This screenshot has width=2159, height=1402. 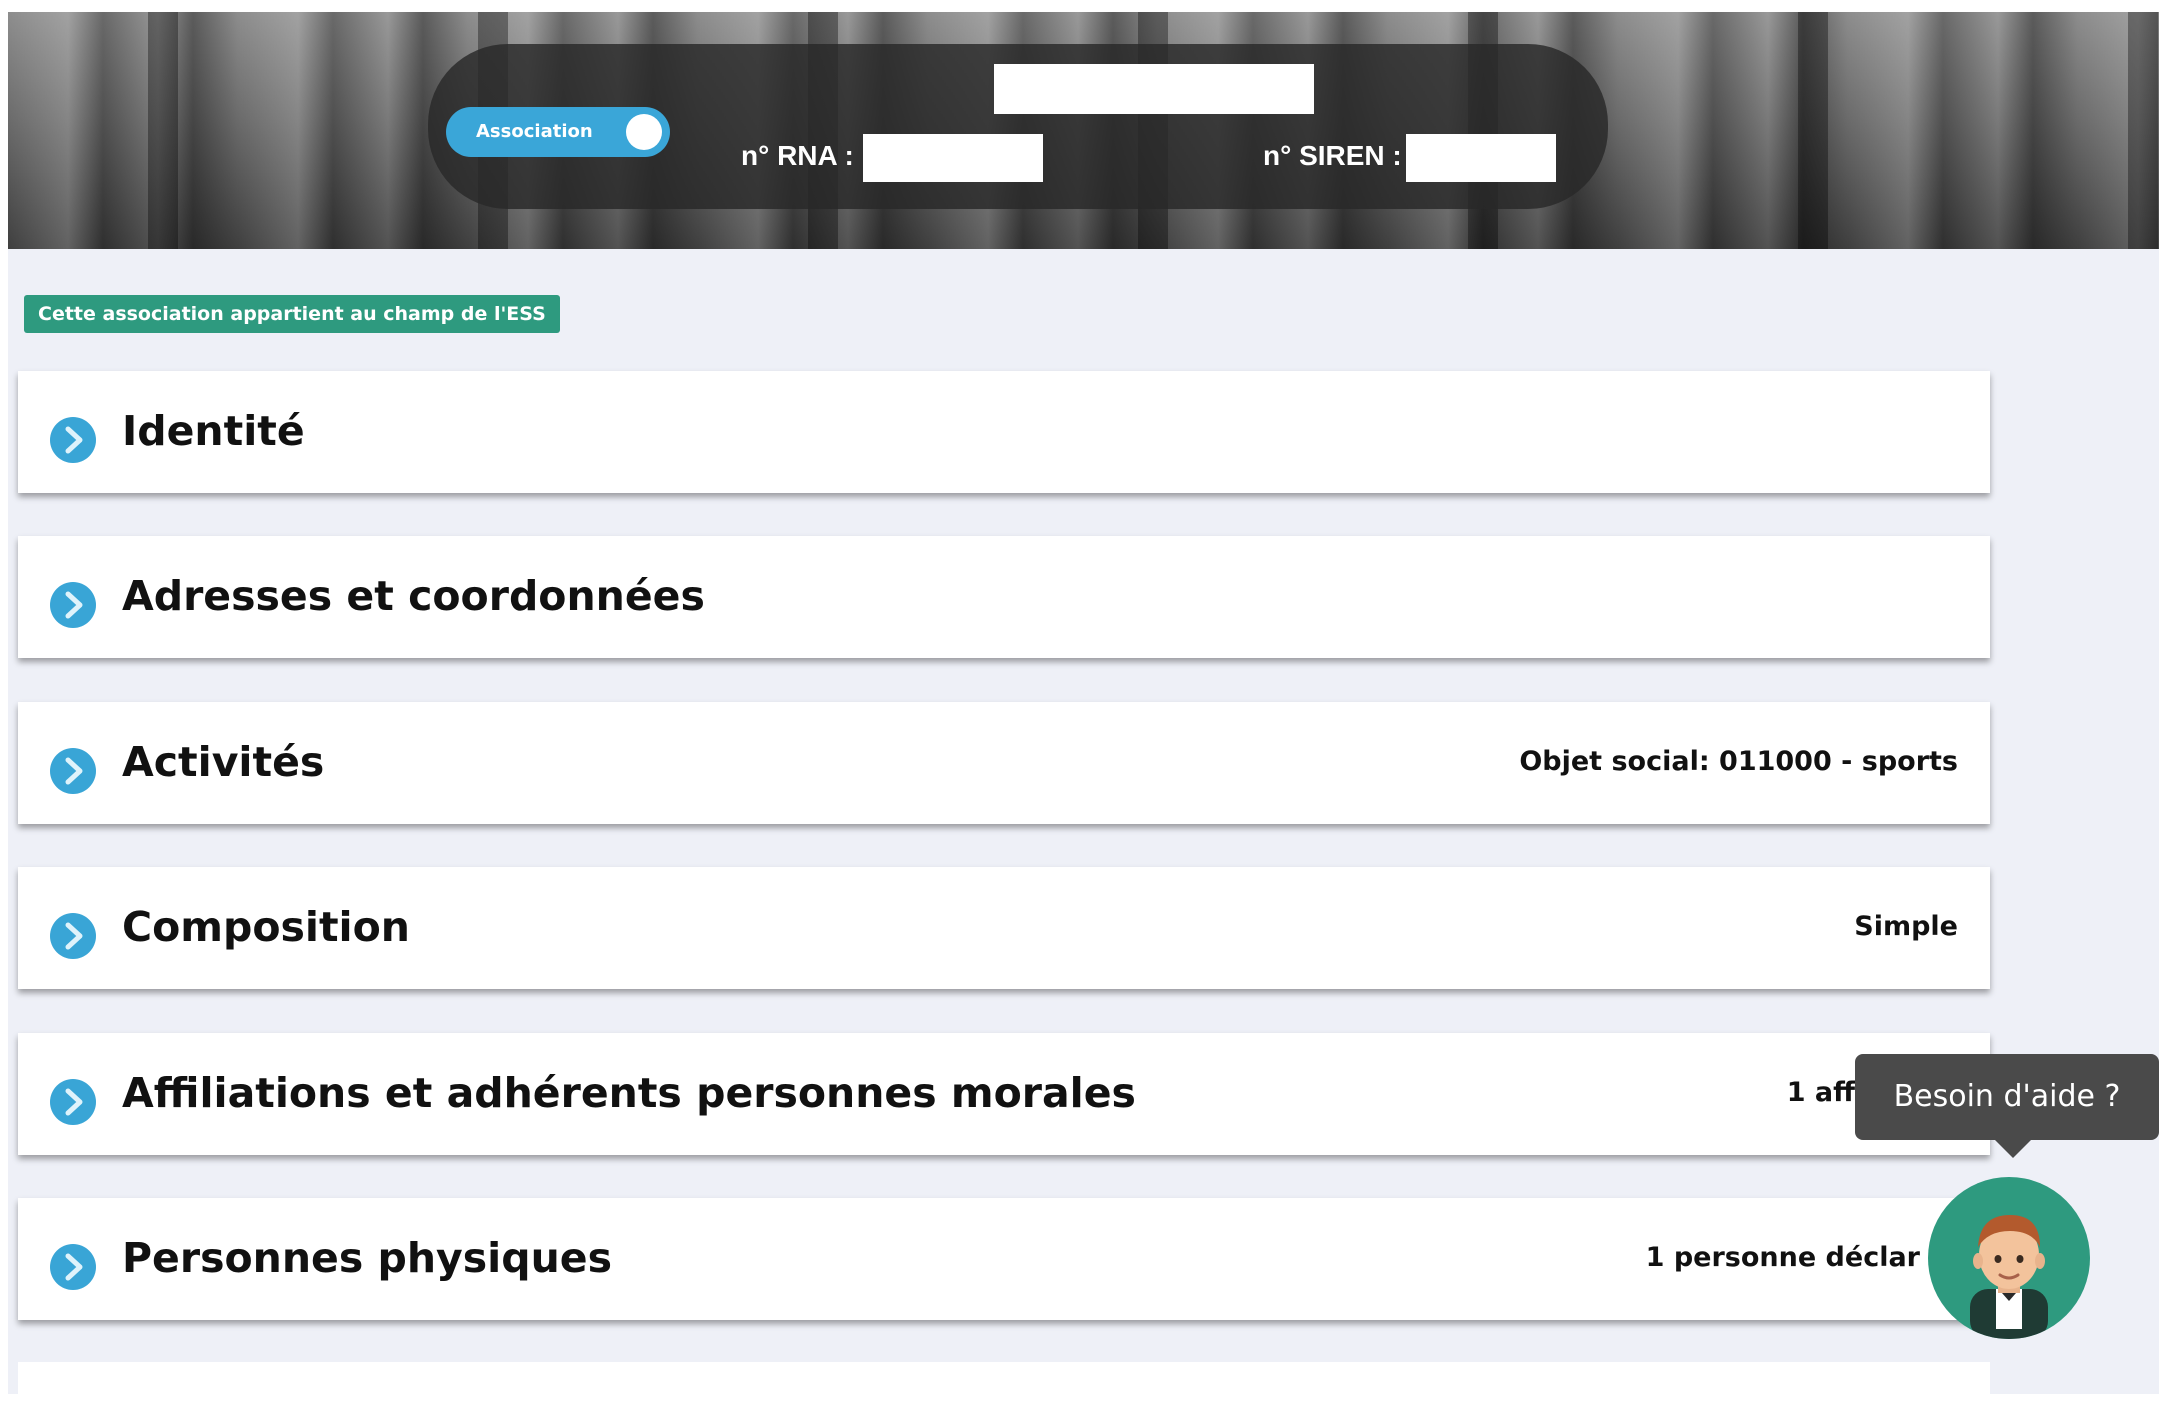 What do you see at coordinates (953, 158) in the screenshot?
I see `rna-value-redacted` at bounding box center [953, 158].